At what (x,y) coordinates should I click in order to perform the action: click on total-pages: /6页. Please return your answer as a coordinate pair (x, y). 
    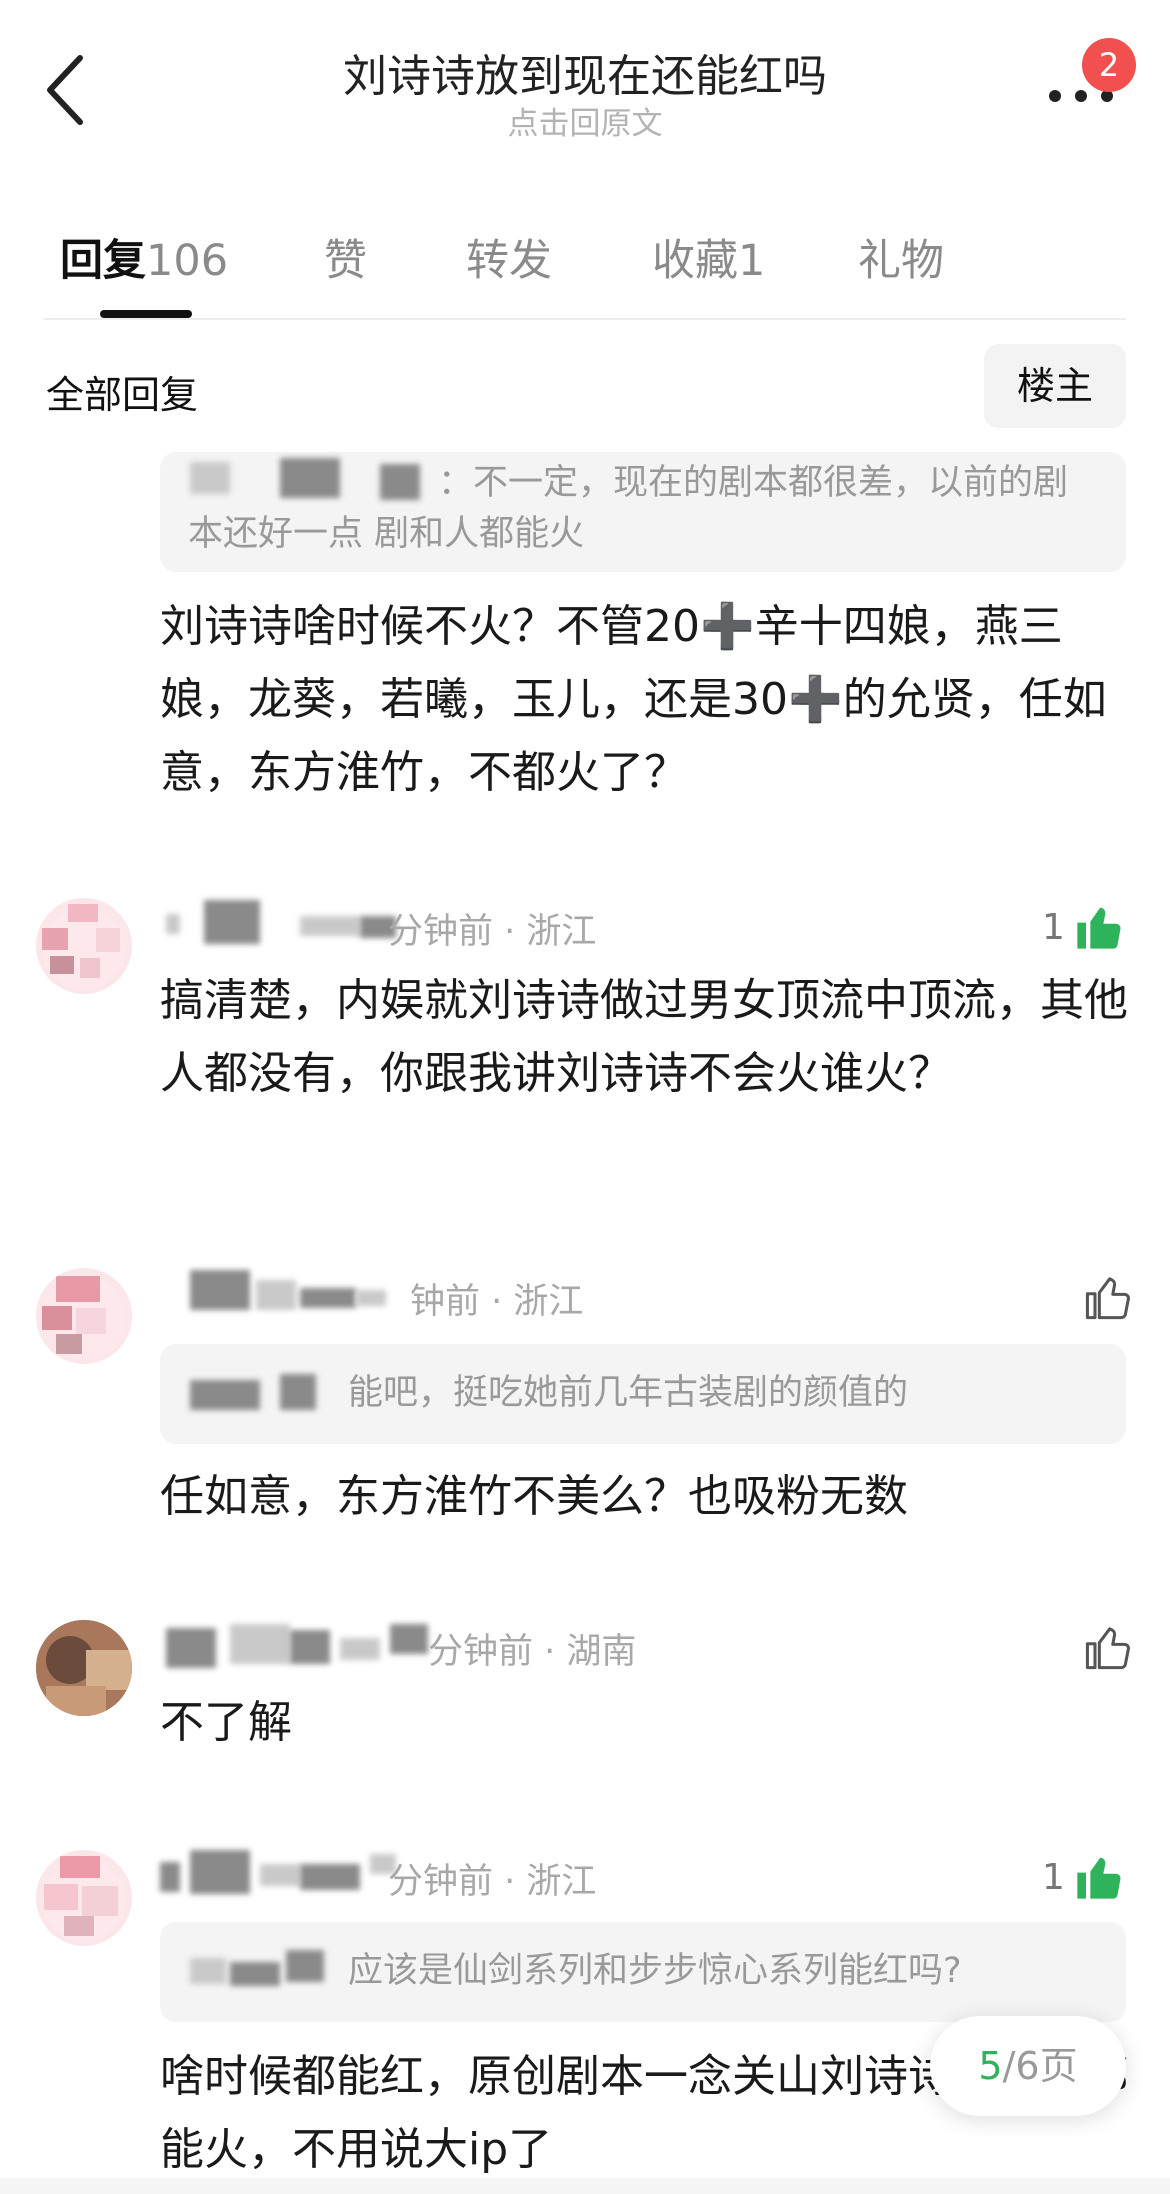
    Looking at the image, I should click on (1040, 2066).